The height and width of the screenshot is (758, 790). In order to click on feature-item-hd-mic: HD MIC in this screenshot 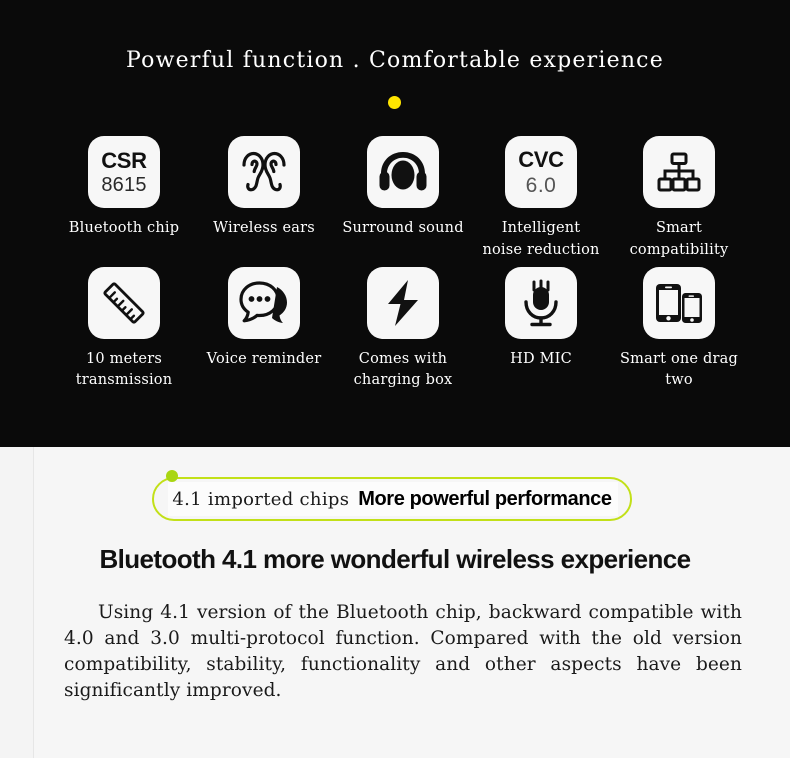, I will do `click(541, 329)`.